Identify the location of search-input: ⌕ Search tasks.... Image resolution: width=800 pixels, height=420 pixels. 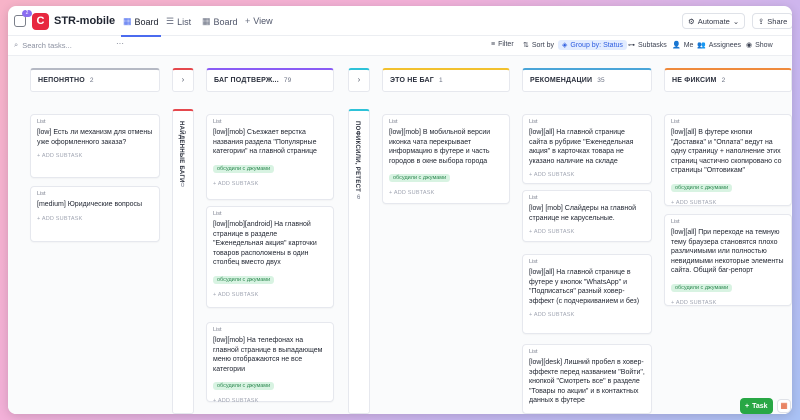
(43, 45).